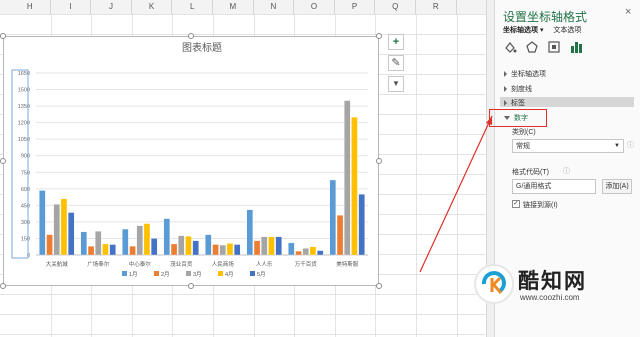 Image resolution: width=640 pixels, height=337 pixels. Describe the element at coordinates (530, 172) in the screenshot. I see `format-code-label: 格式代码(T)` at that location.